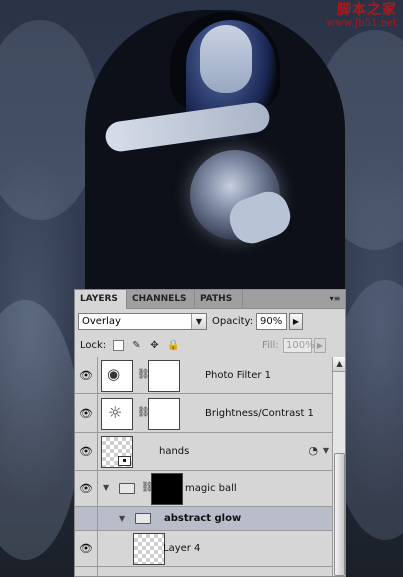  I want to click on foliage-lower-left, so click(40, 430).